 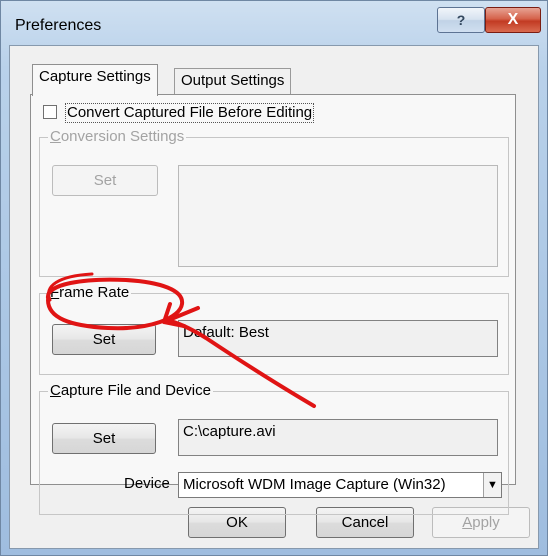 I want to click on close-icon: X, so click(x=513, y=19).